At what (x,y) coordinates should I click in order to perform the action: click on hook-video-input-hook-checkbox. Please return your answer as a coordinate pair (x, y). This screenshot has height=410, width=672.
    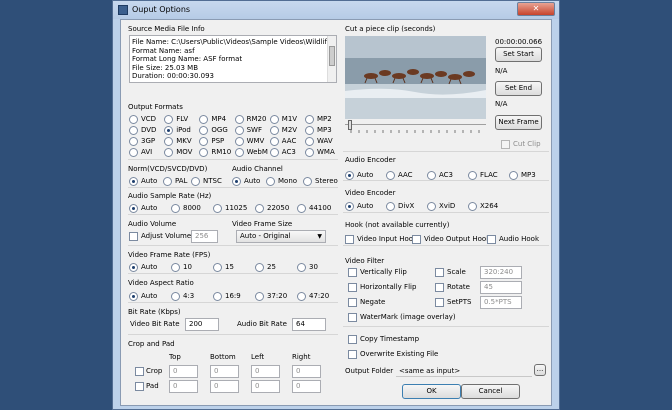
    Looking at the image, I should click on (349, 239).